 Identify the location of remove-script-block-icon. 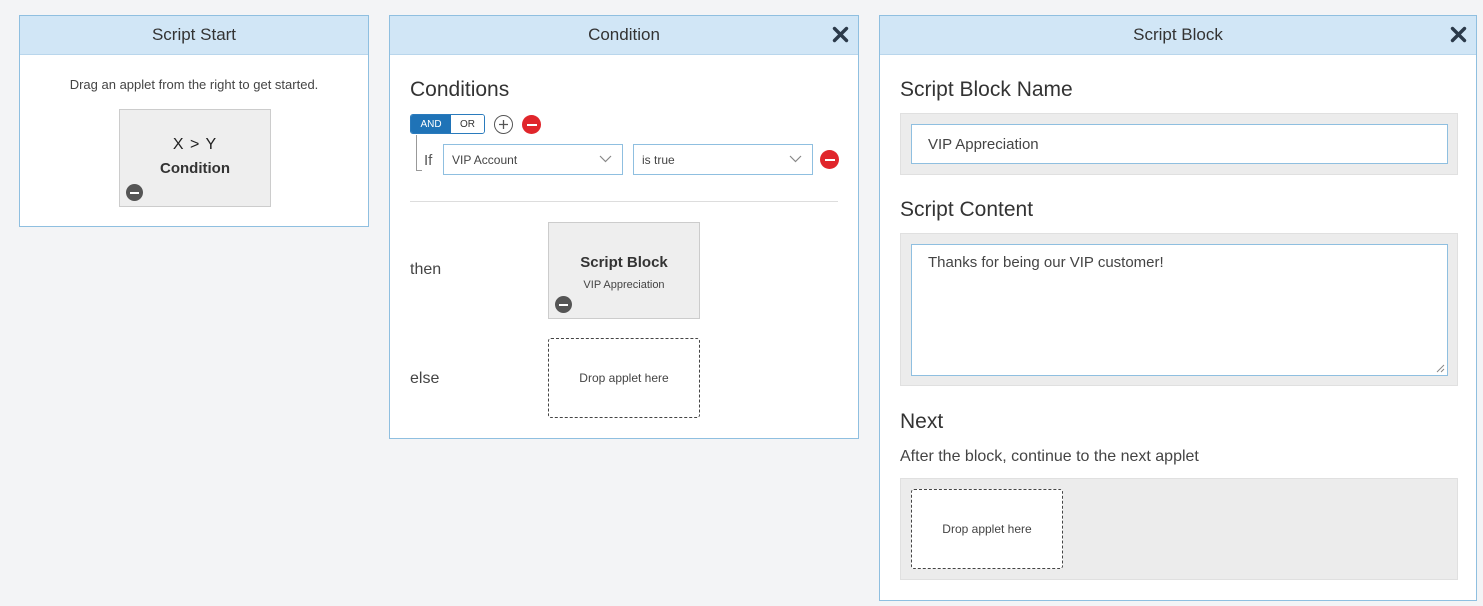
(563, 304).